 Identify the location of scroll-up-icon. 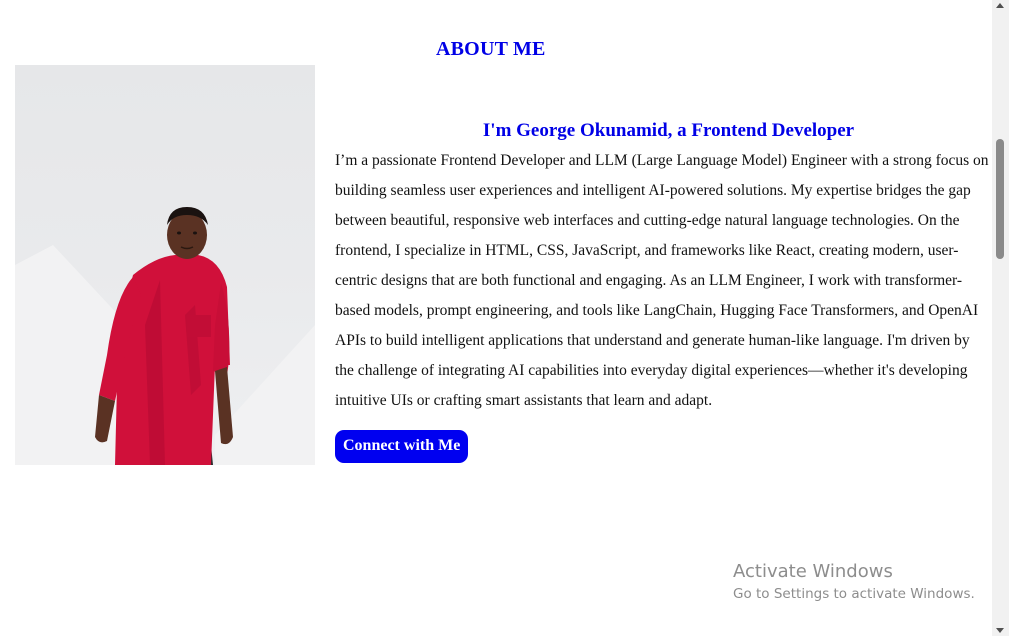
(1000, 5).